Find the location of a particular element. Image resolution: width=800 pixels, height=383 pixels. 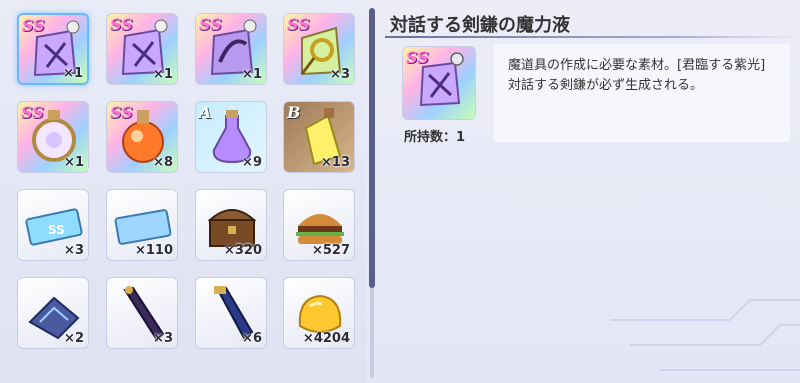

item-count: ×527 is located at coordinates (330, 250).